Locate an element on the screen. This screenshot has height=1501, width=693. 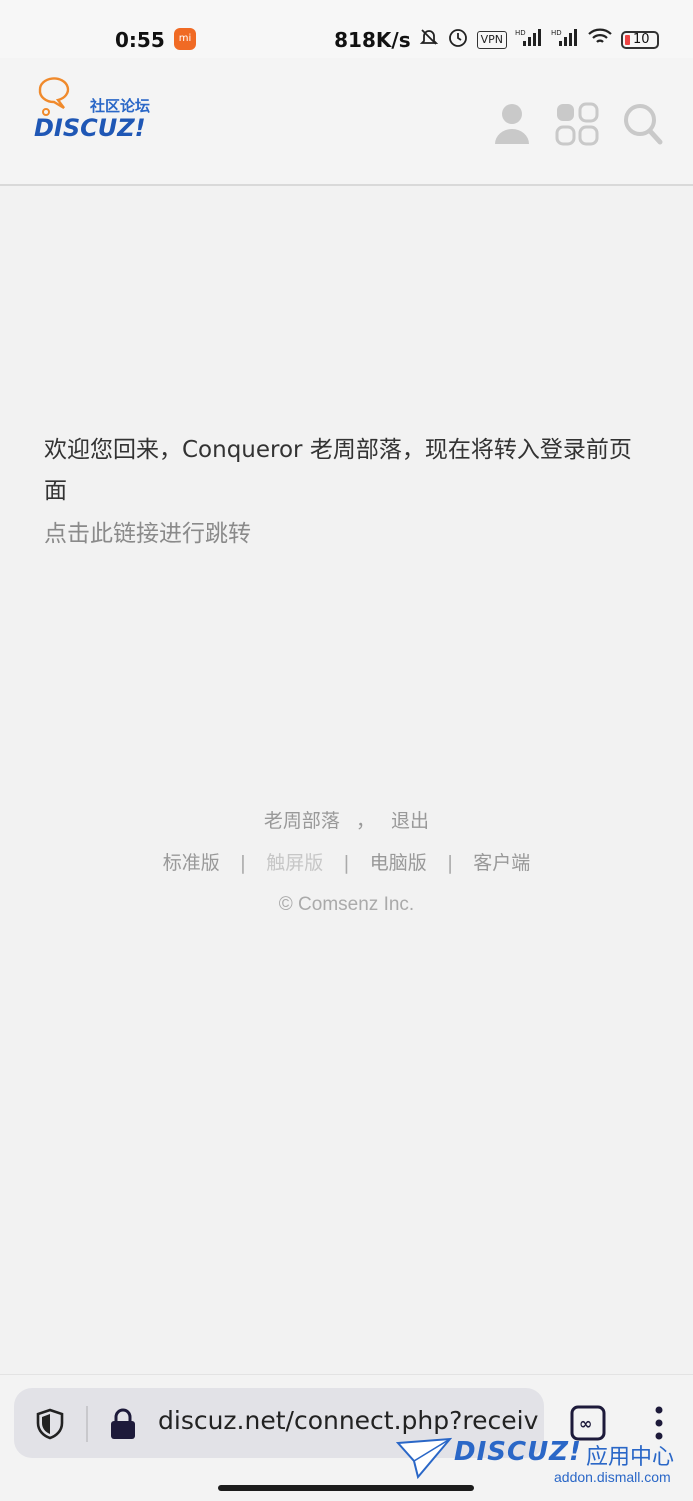
grid-menu-icon is located at coordinates (577, 124).